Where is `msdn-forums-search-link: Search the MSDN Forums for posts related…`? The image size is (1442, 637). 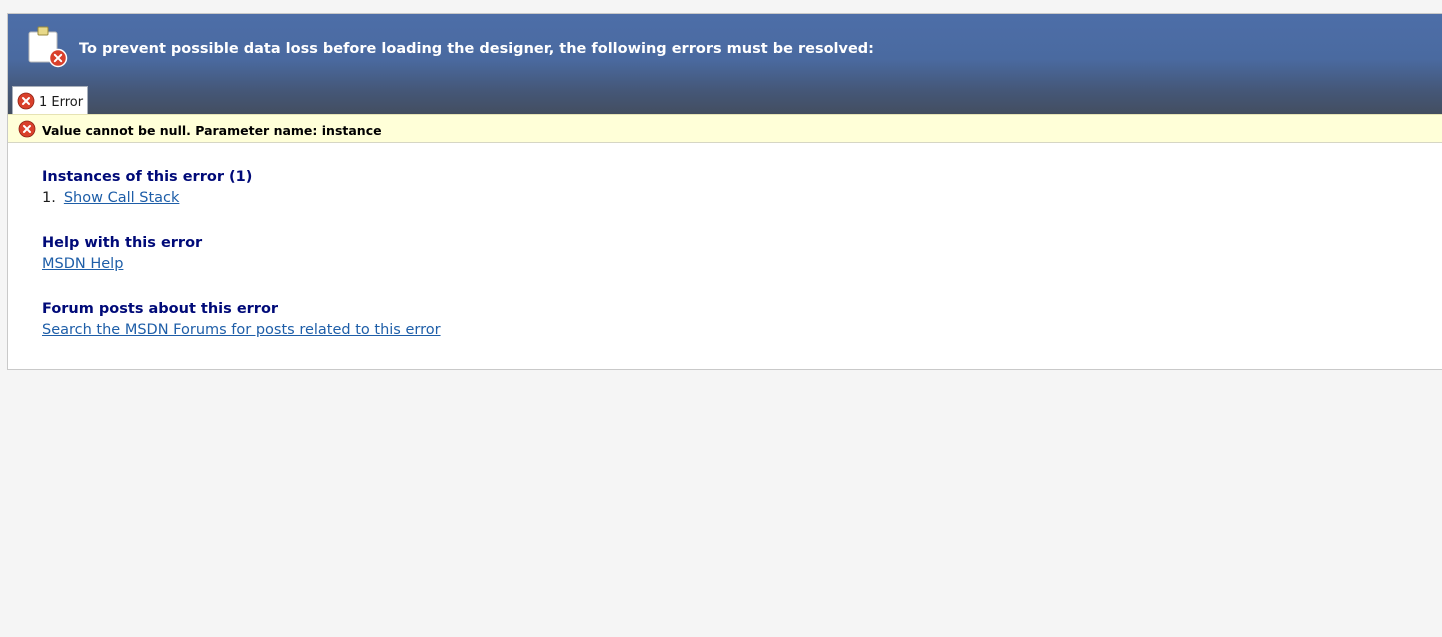
msdn-forums-search-link: Search the MSDN Forums for posts related… is located at coordinates (241, 330).